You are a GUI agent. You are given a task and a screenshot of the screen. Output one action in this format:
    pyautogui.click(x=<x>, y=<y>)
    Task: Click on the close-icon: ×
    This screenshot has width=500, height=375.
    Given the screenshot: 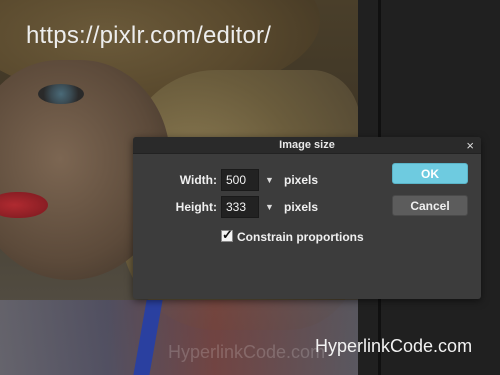 What is the action you would take?
    pyautogui.click(x=470, y=145)
    